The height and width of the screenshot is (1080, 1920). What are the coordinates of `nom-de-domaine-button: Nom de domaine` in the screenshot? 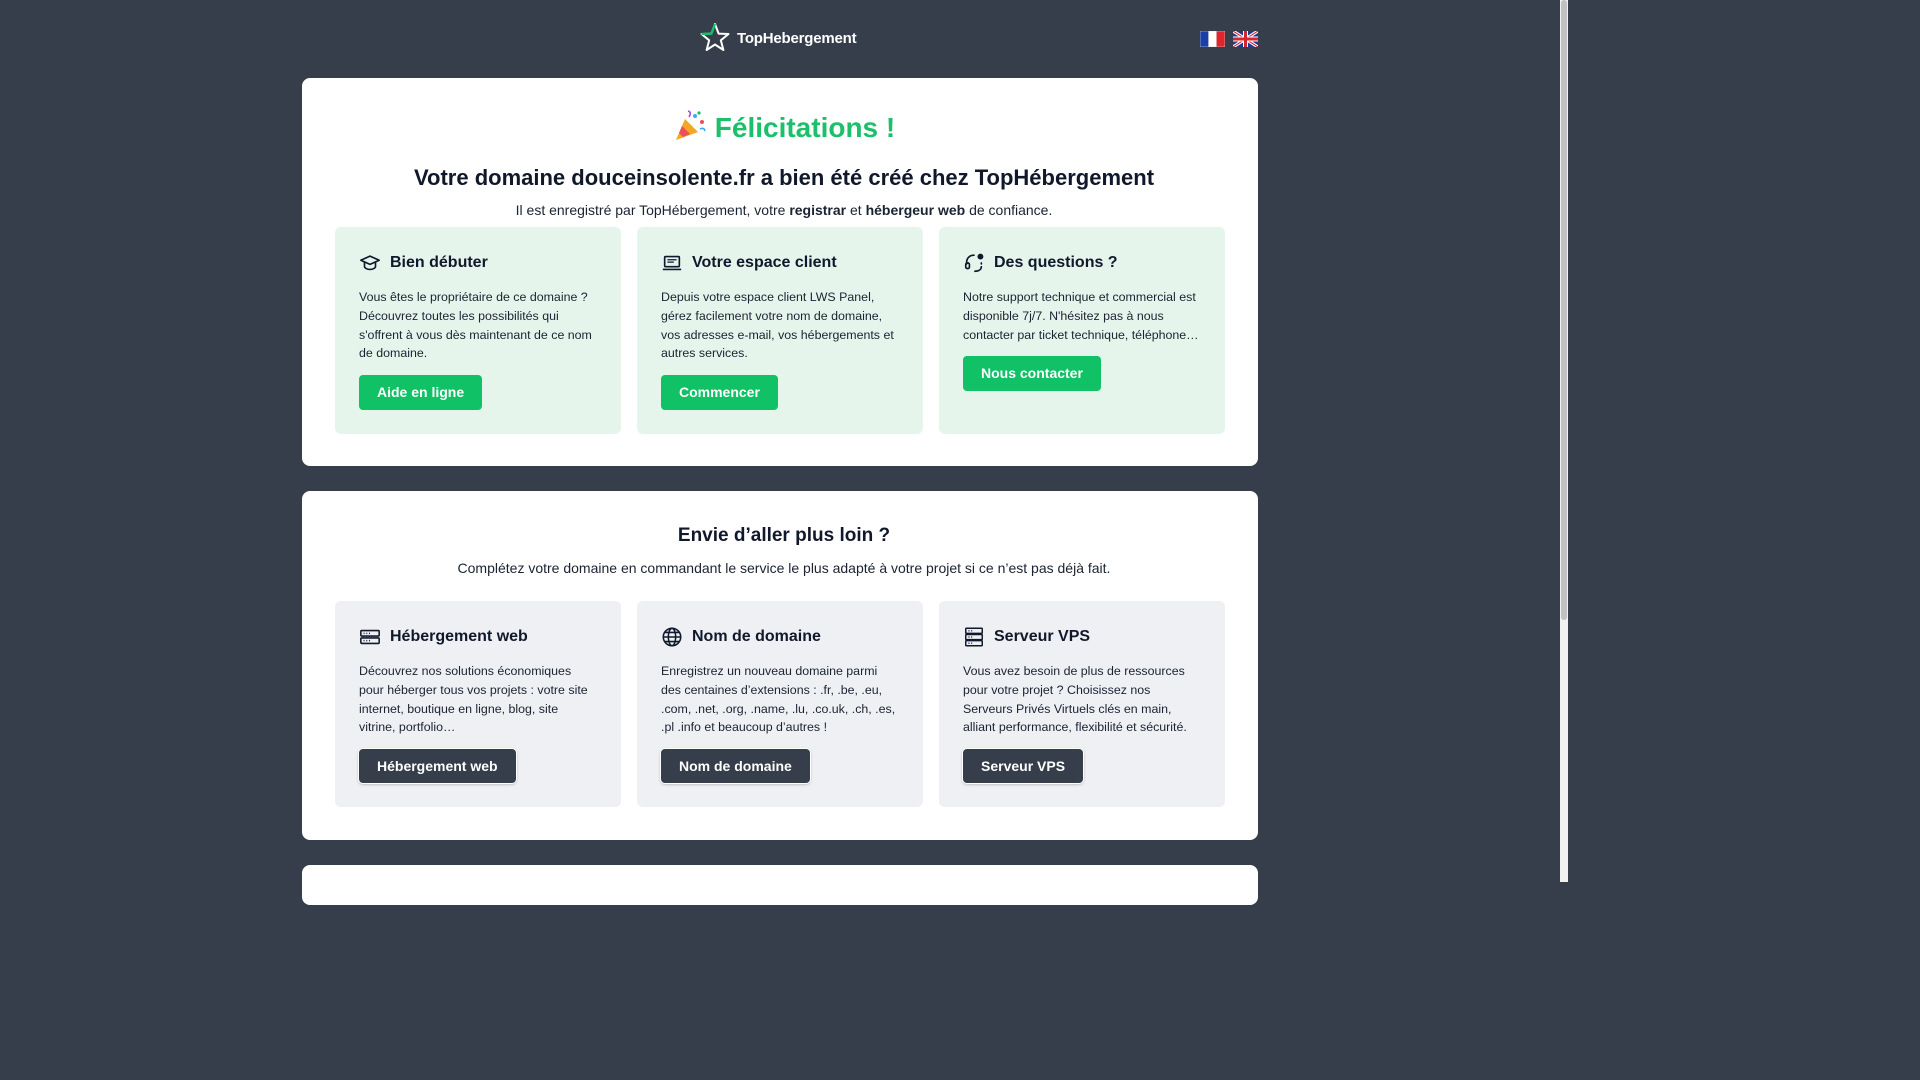 It's located at (735, 766).